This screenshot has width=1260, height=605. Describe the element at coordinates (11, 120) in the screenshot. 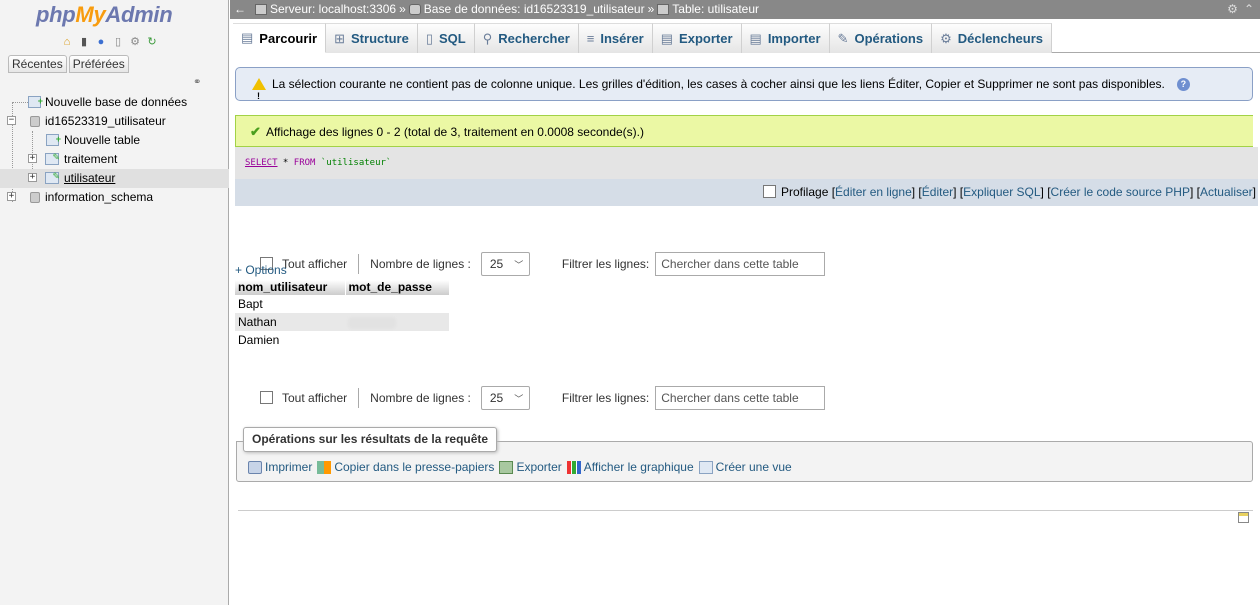

I see `collapse-icon: −` at that location.